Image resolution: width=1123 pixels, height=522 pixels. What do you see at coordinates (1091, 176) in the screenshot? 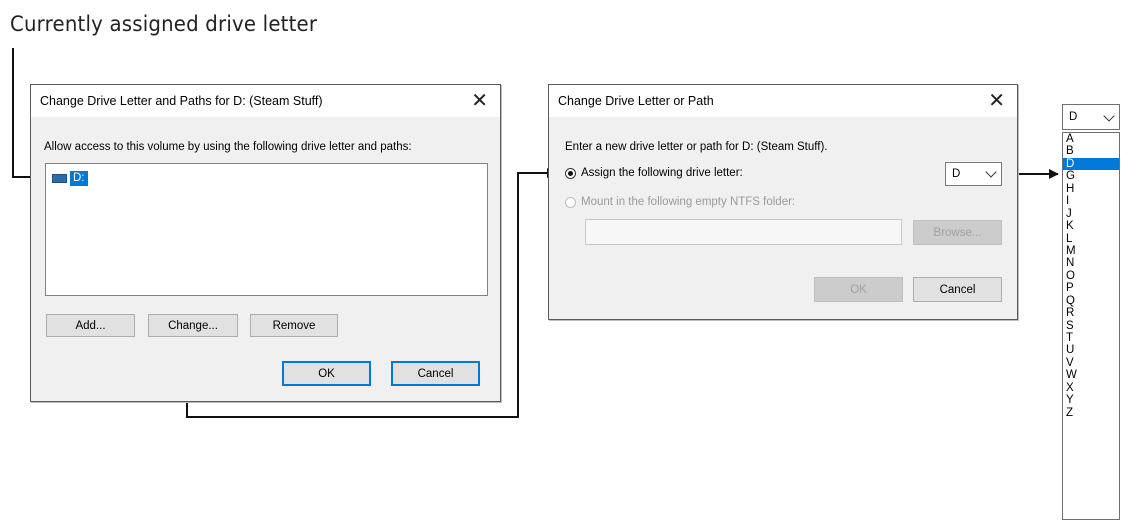
I see `dropdown-option-g: G` at bounding box center [1091, 176].